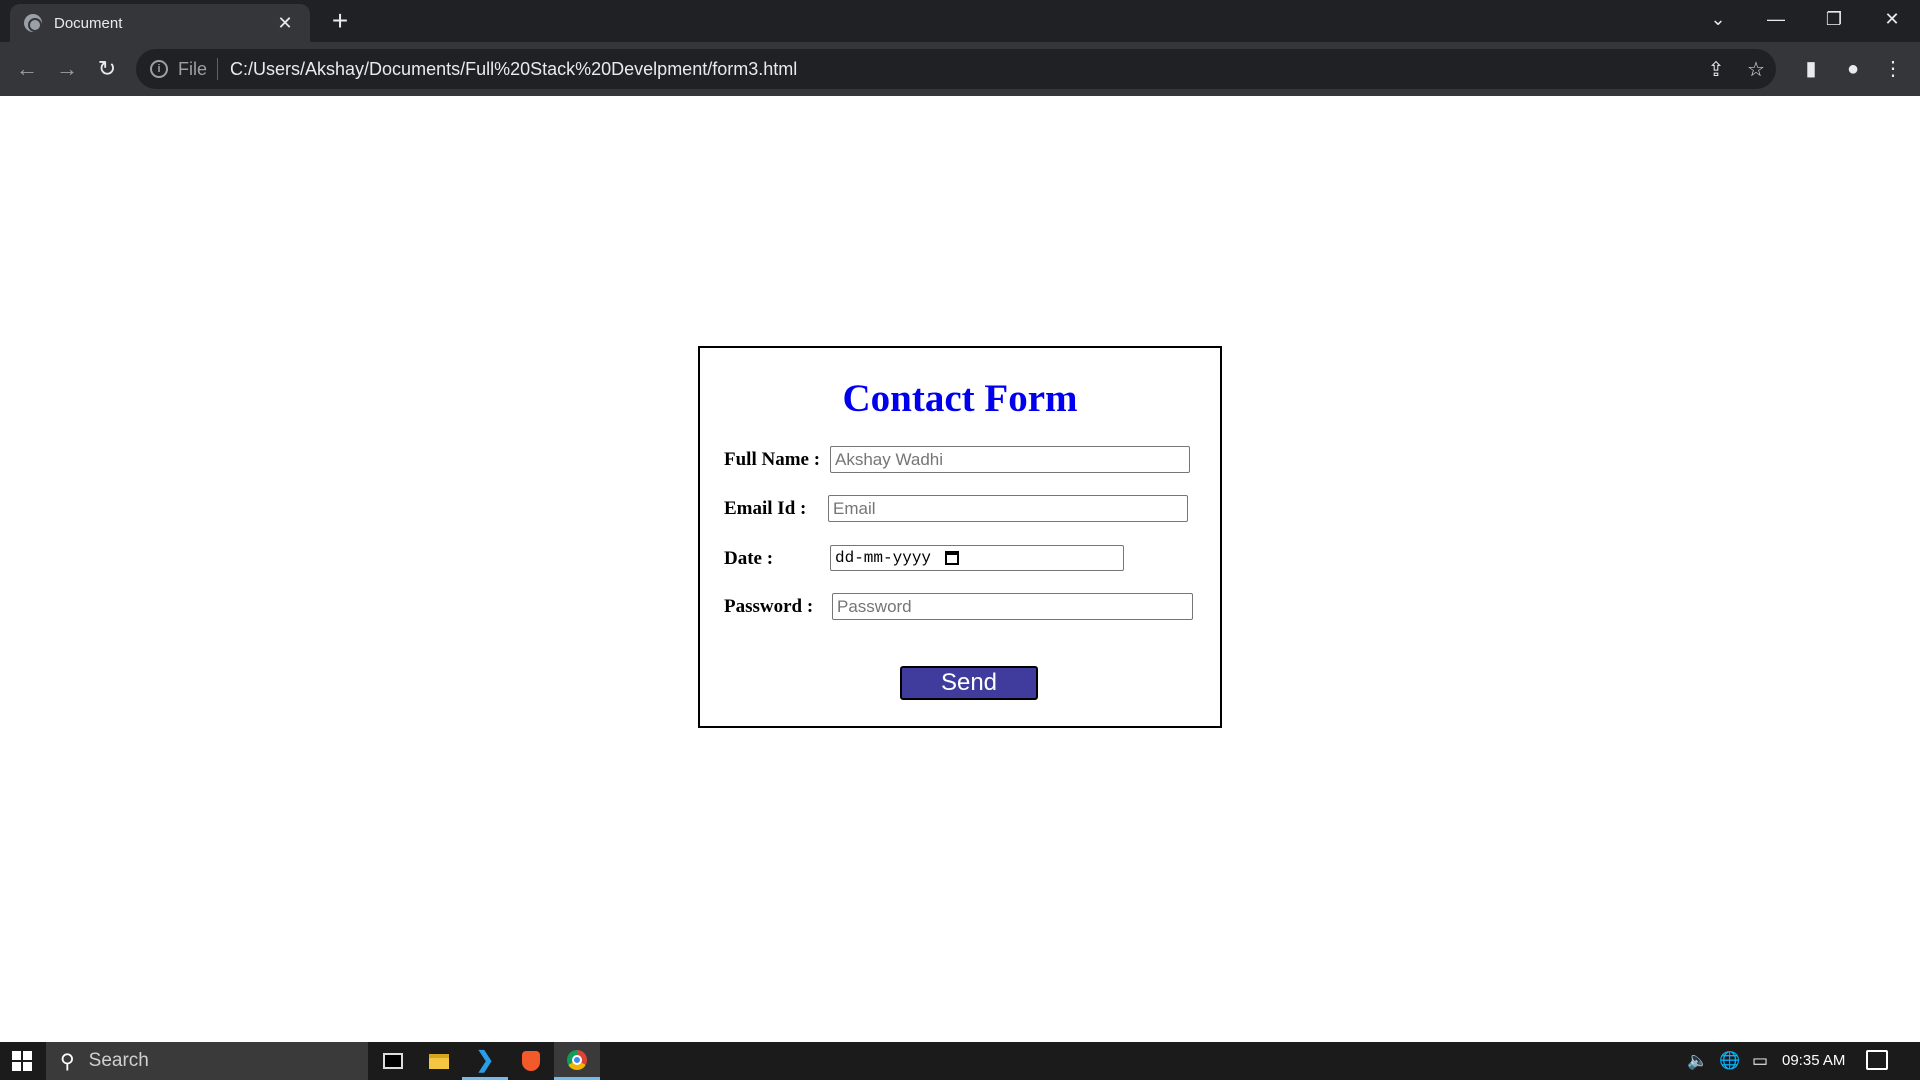 This screenshot has height=1080, width=1920. Describe the element at coordinates (1877, 1060) in the screenshot. I see `notification-icon` at that location.